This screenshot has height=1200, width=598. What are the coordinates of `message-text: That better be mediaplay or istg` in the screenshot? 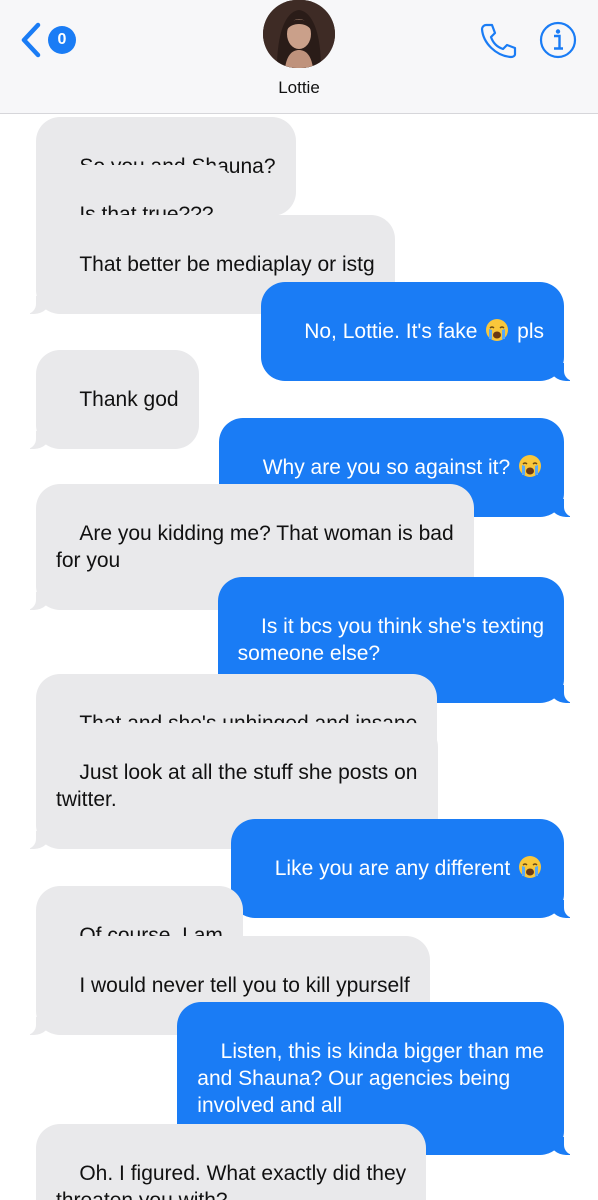 It's located at (227, 264).